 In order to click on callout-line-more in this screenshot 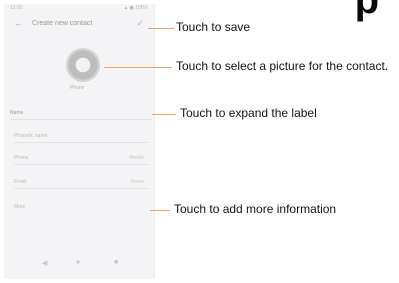, I will do `click(160, 210)`.